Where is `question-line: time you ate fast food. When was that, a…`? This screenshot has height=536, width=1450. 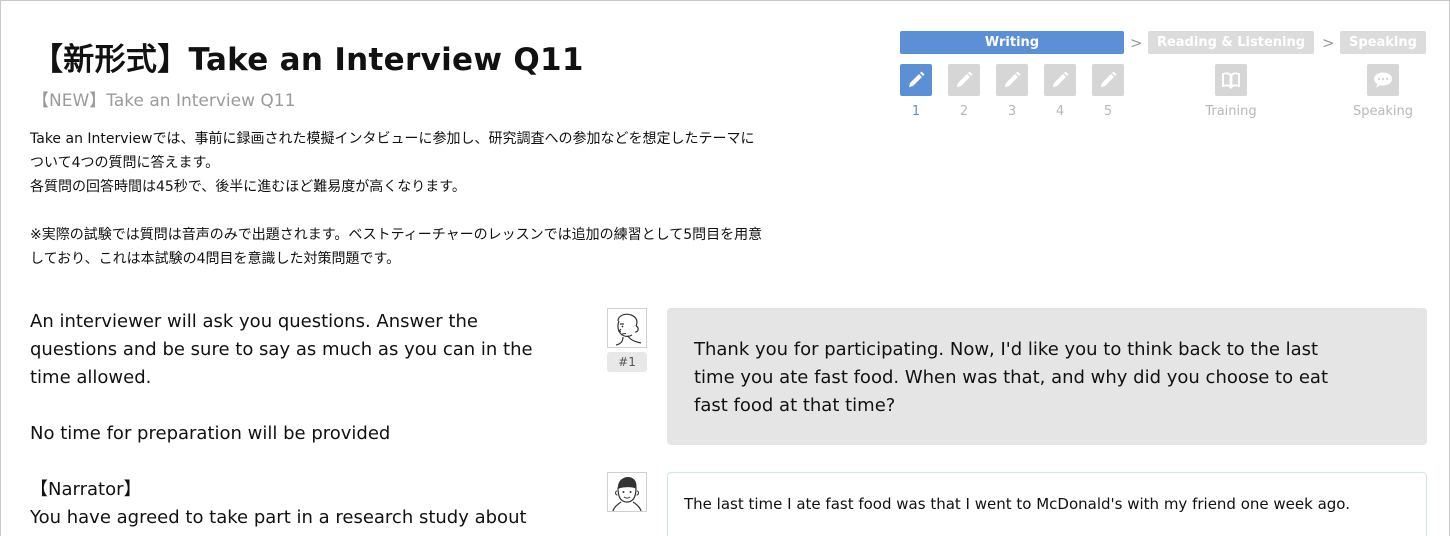
question-line: time you ate fast food. When was that, a… is located at coordinates (1011, 377).